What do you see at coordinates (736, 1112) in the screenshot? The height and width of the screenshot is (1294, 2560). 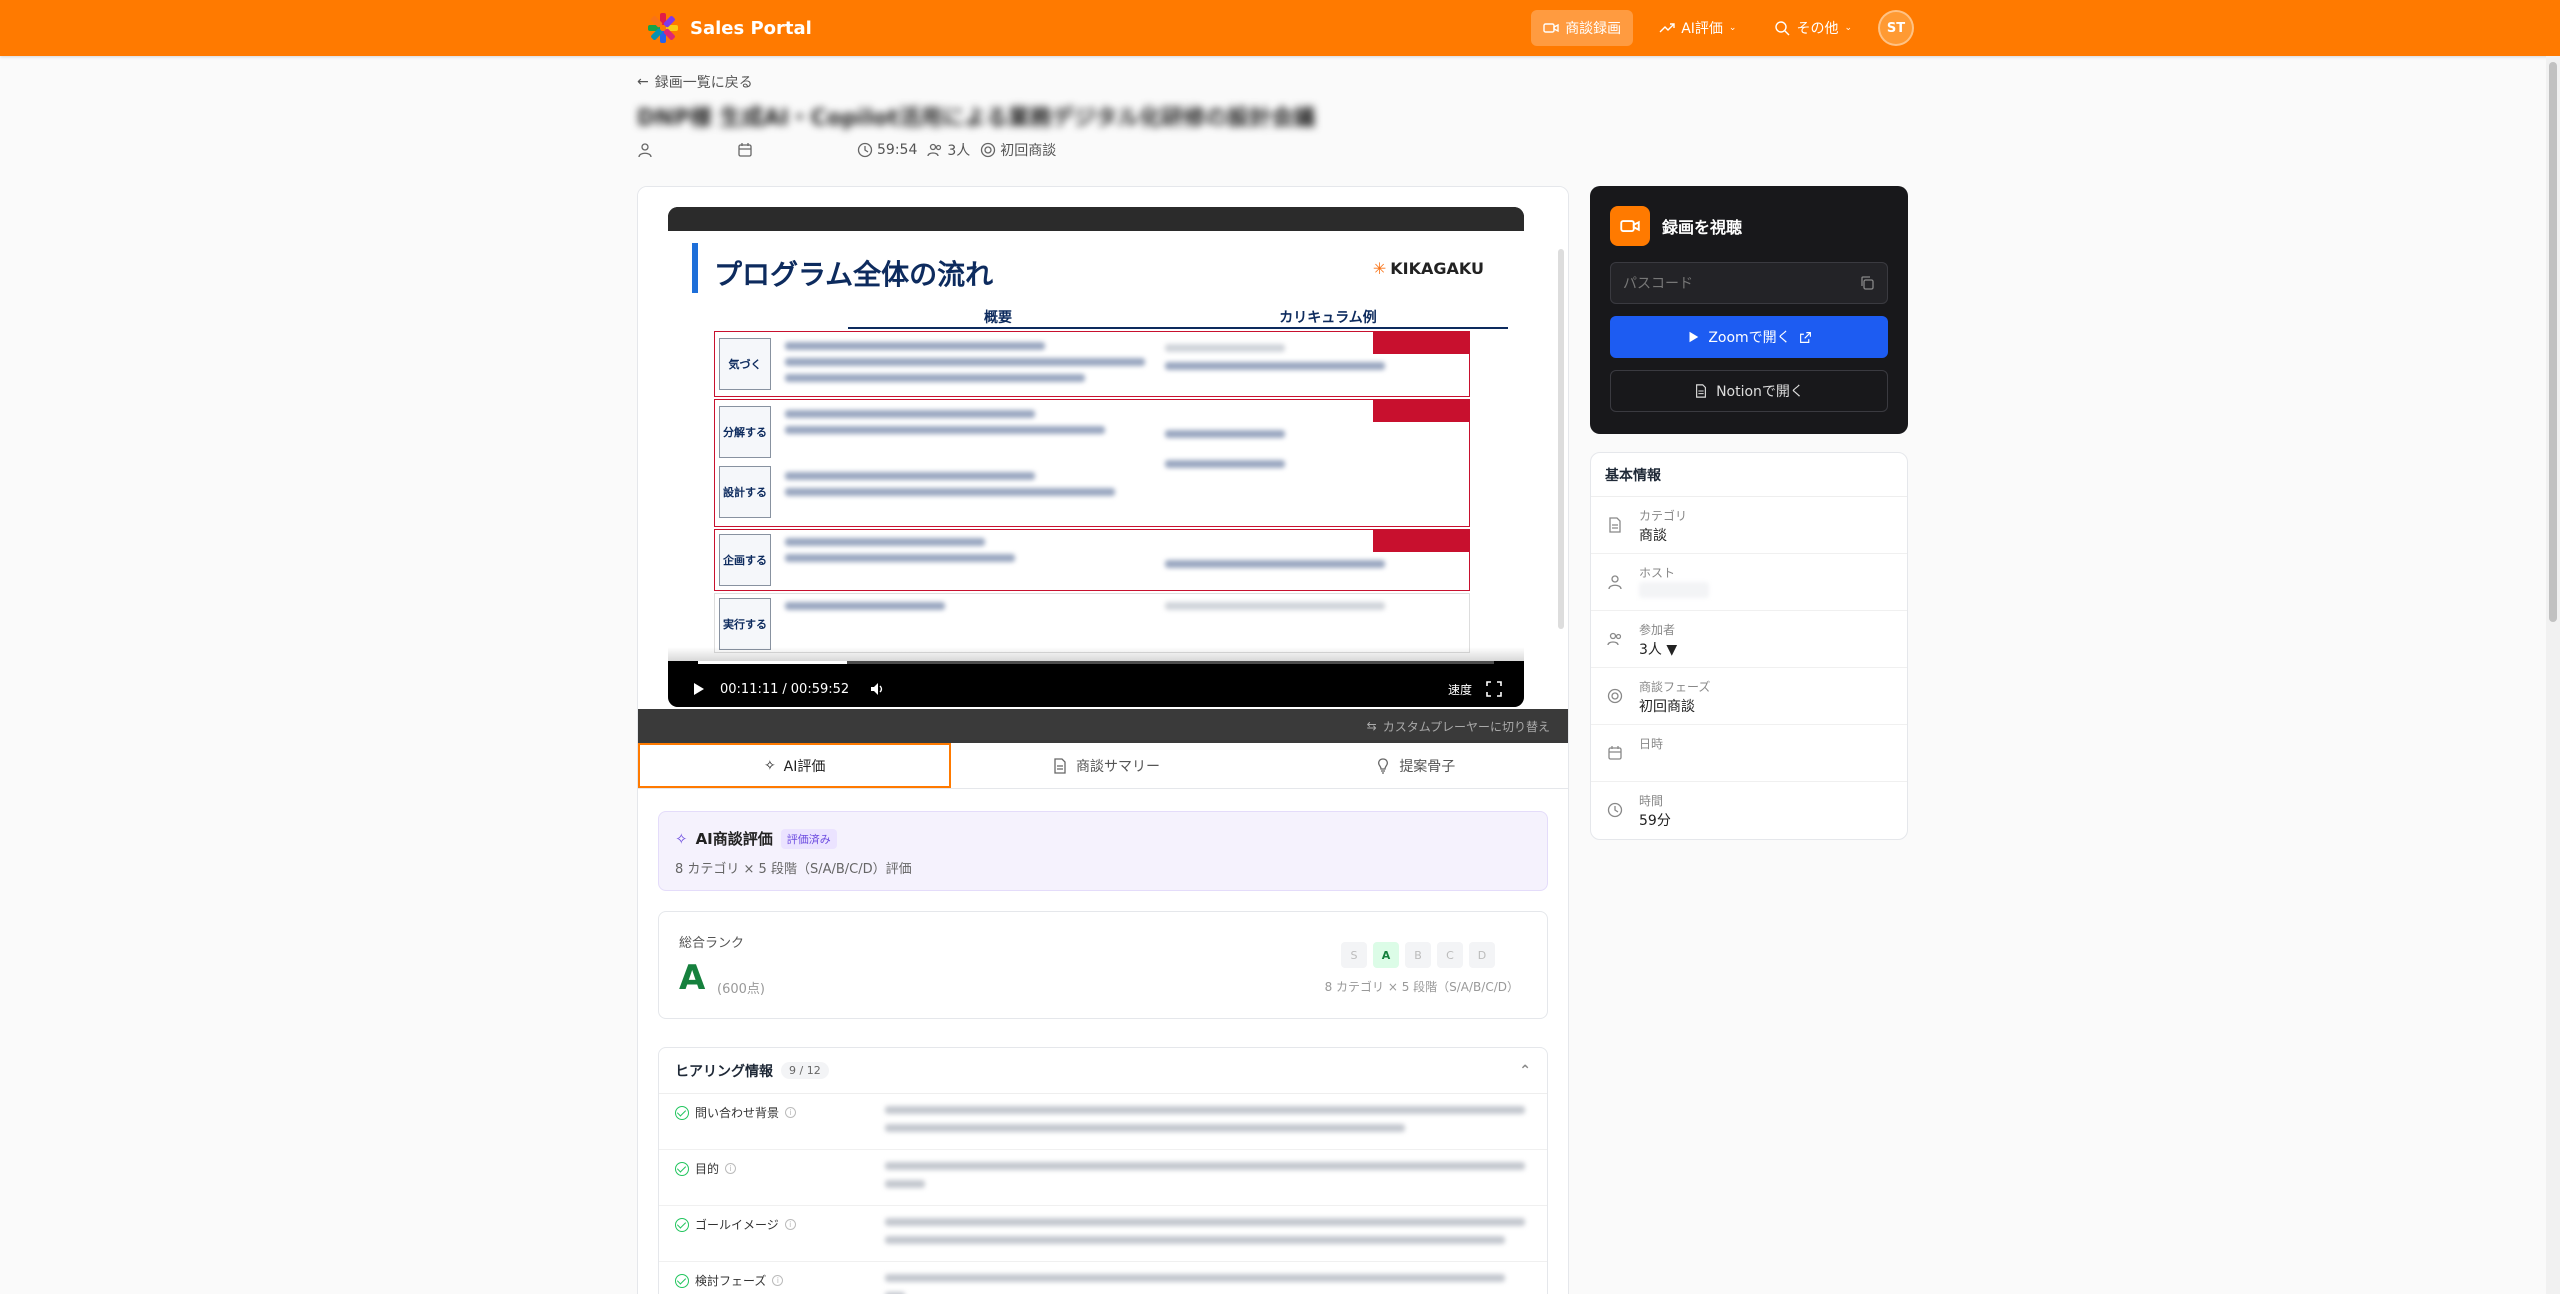 I see `hearing-label: 問い合わせ背景 i` at bounding box center [736, 1112].